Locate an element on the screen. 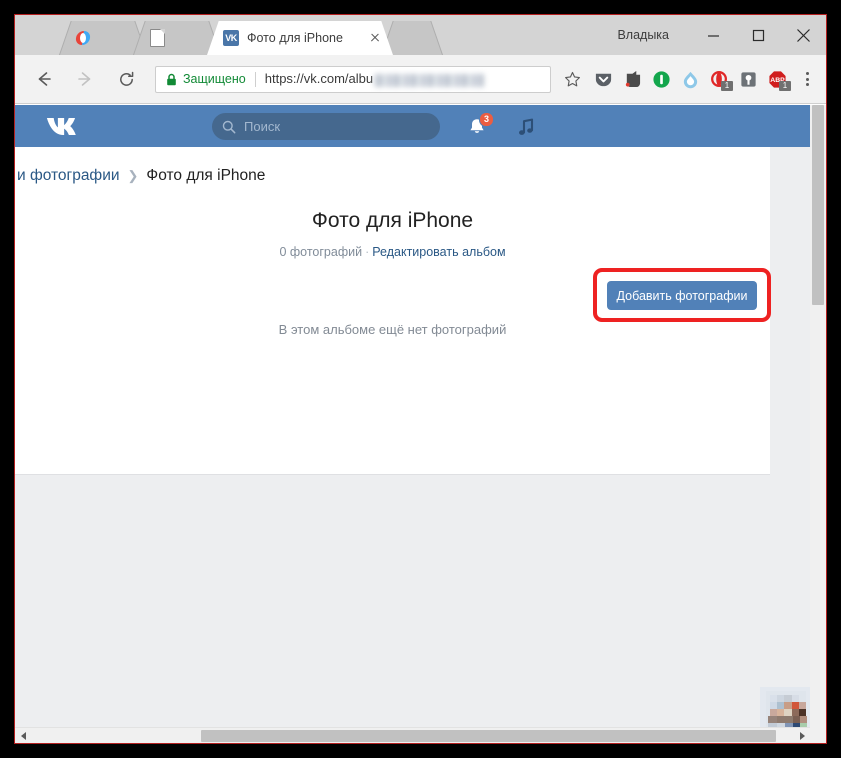  security-label: Защищено is located at coordinates (214, 79).